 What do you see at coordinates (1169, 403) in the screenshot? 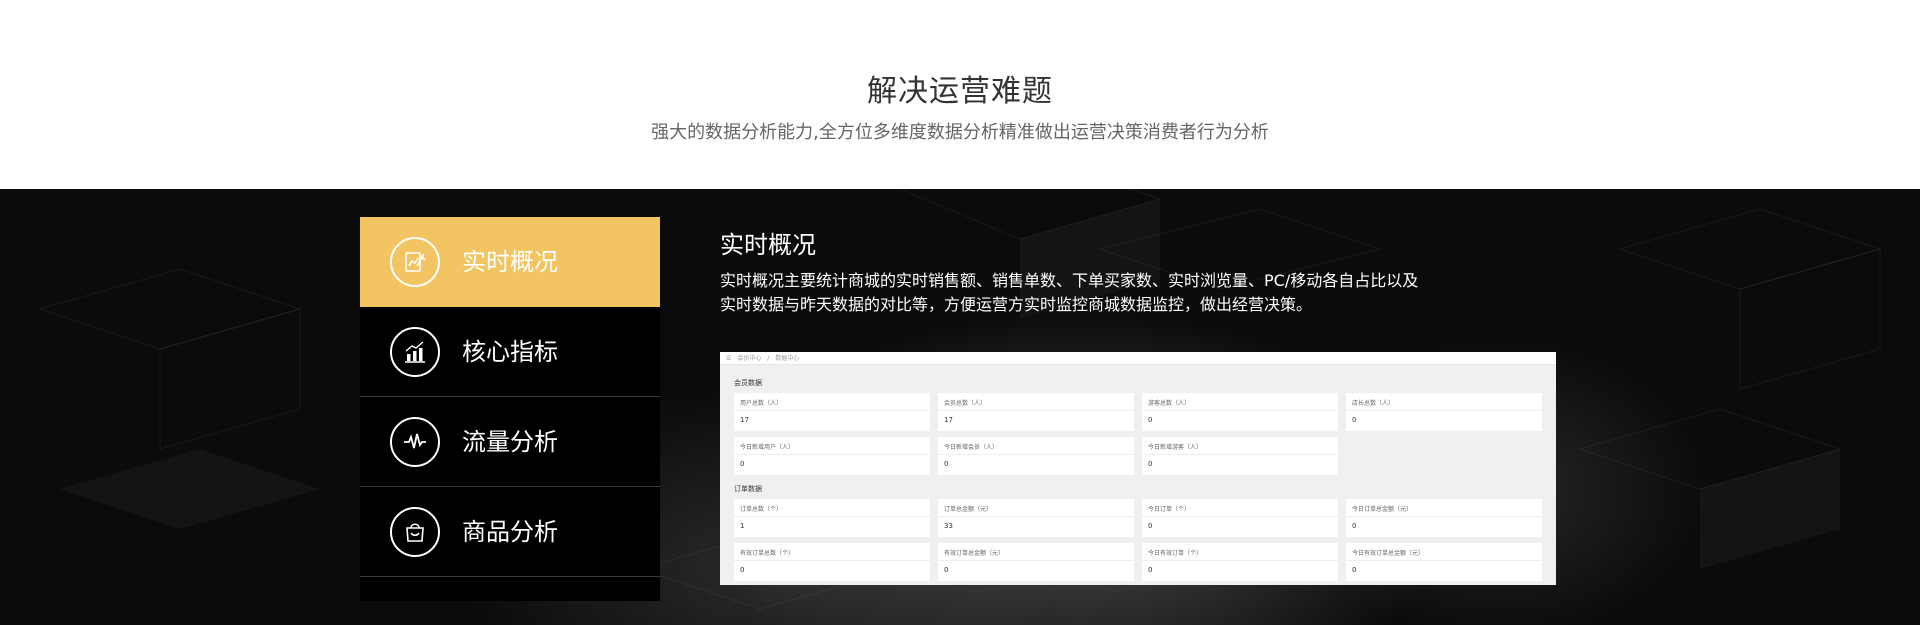
I see `stat-label: 游客总数（人）` at bounding box center [1169, 403].